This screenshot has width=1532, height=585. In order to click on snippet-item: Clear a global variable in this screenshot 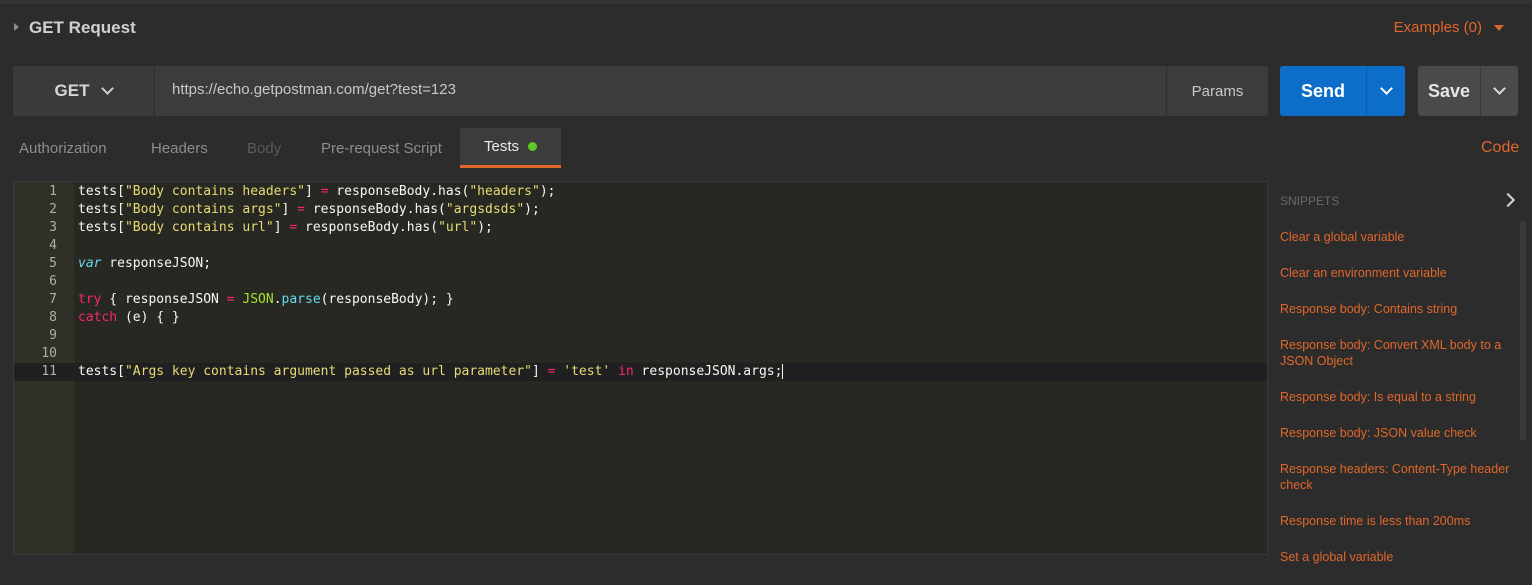, I will do `click(1400, 237)`.